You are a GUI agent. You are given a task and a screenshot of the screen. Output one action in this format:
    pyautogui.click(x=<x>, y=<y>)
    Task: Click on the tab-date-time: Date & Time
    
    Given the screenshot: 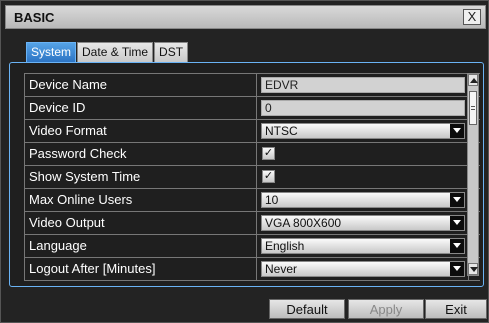 What is the action you would take?
    pyautogui.click(x=115, y=52)
    